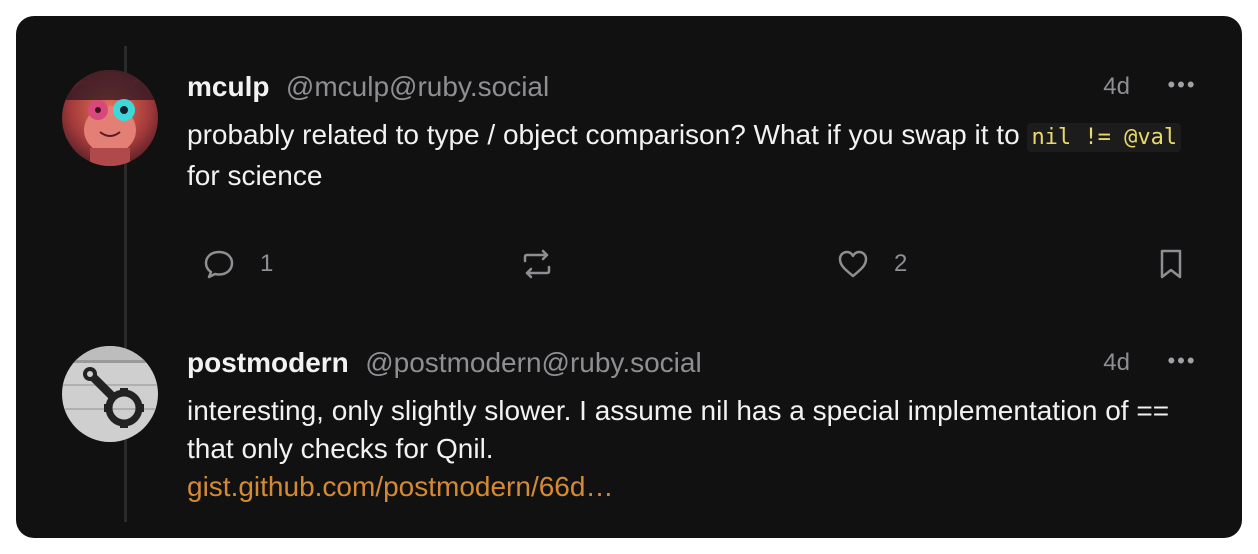 Image resolution: width=1258 pixels, height=554 pixels. I want to click on boost-button, so click(537, 264).